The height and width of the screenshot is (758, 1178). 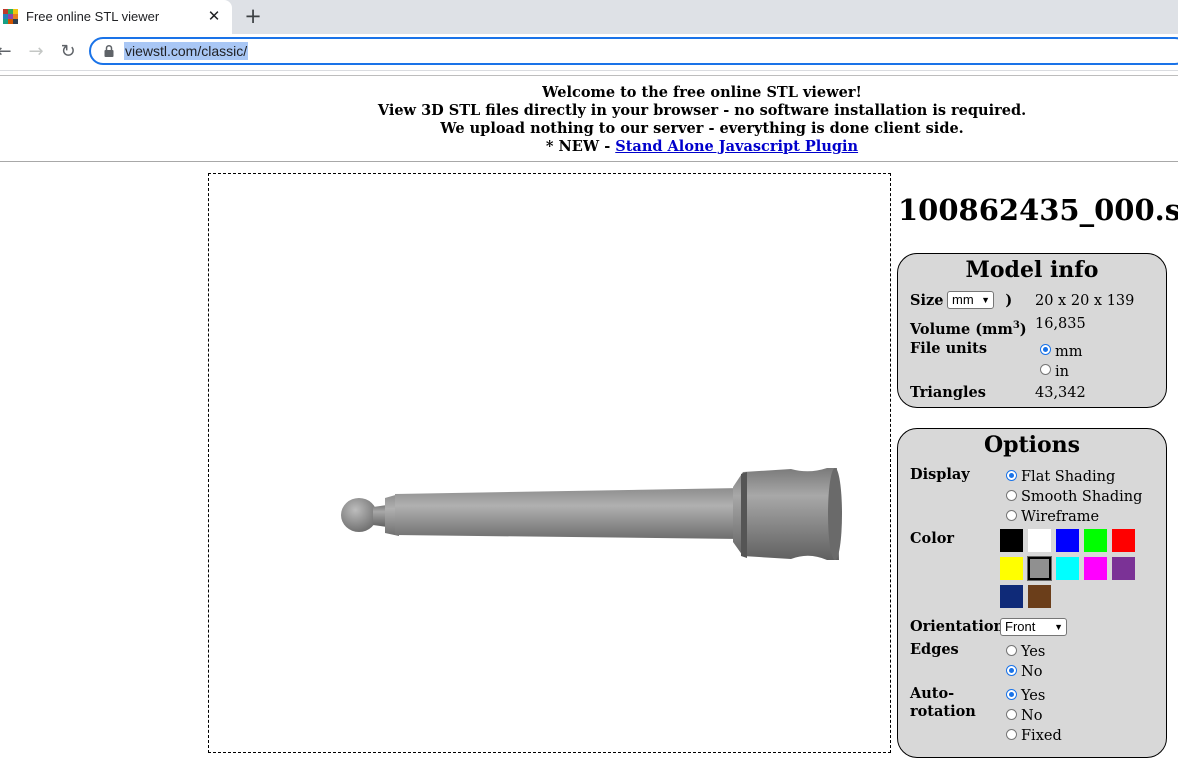 What do you see at coordinates (1085, 301) in the screenshot?
I see `size-value: 20 x 20 x 139` at bounding box center [1085, 301].